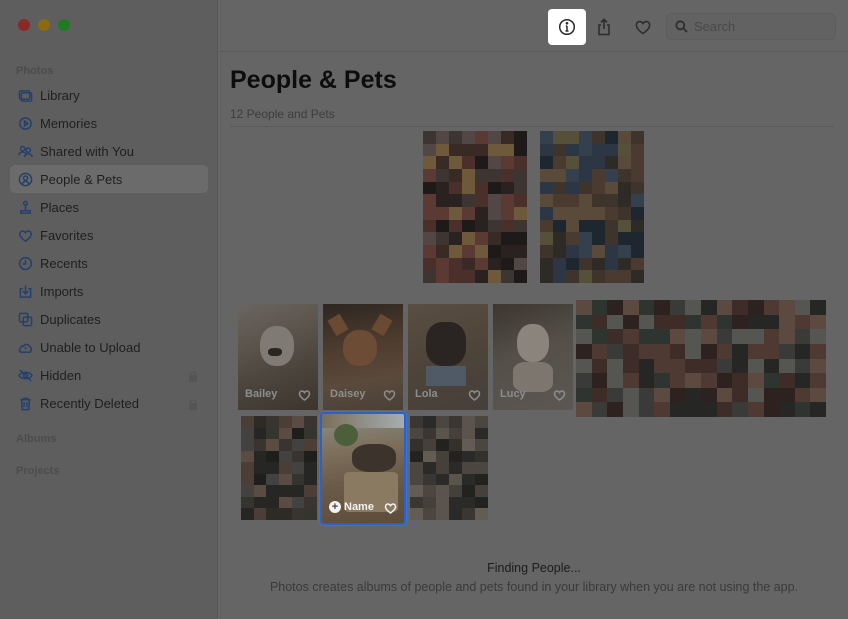  Describe the element at coordinates (109, 319) in the screenshot. I see `sidebar-item-duplicates: Duplicates` at that location.